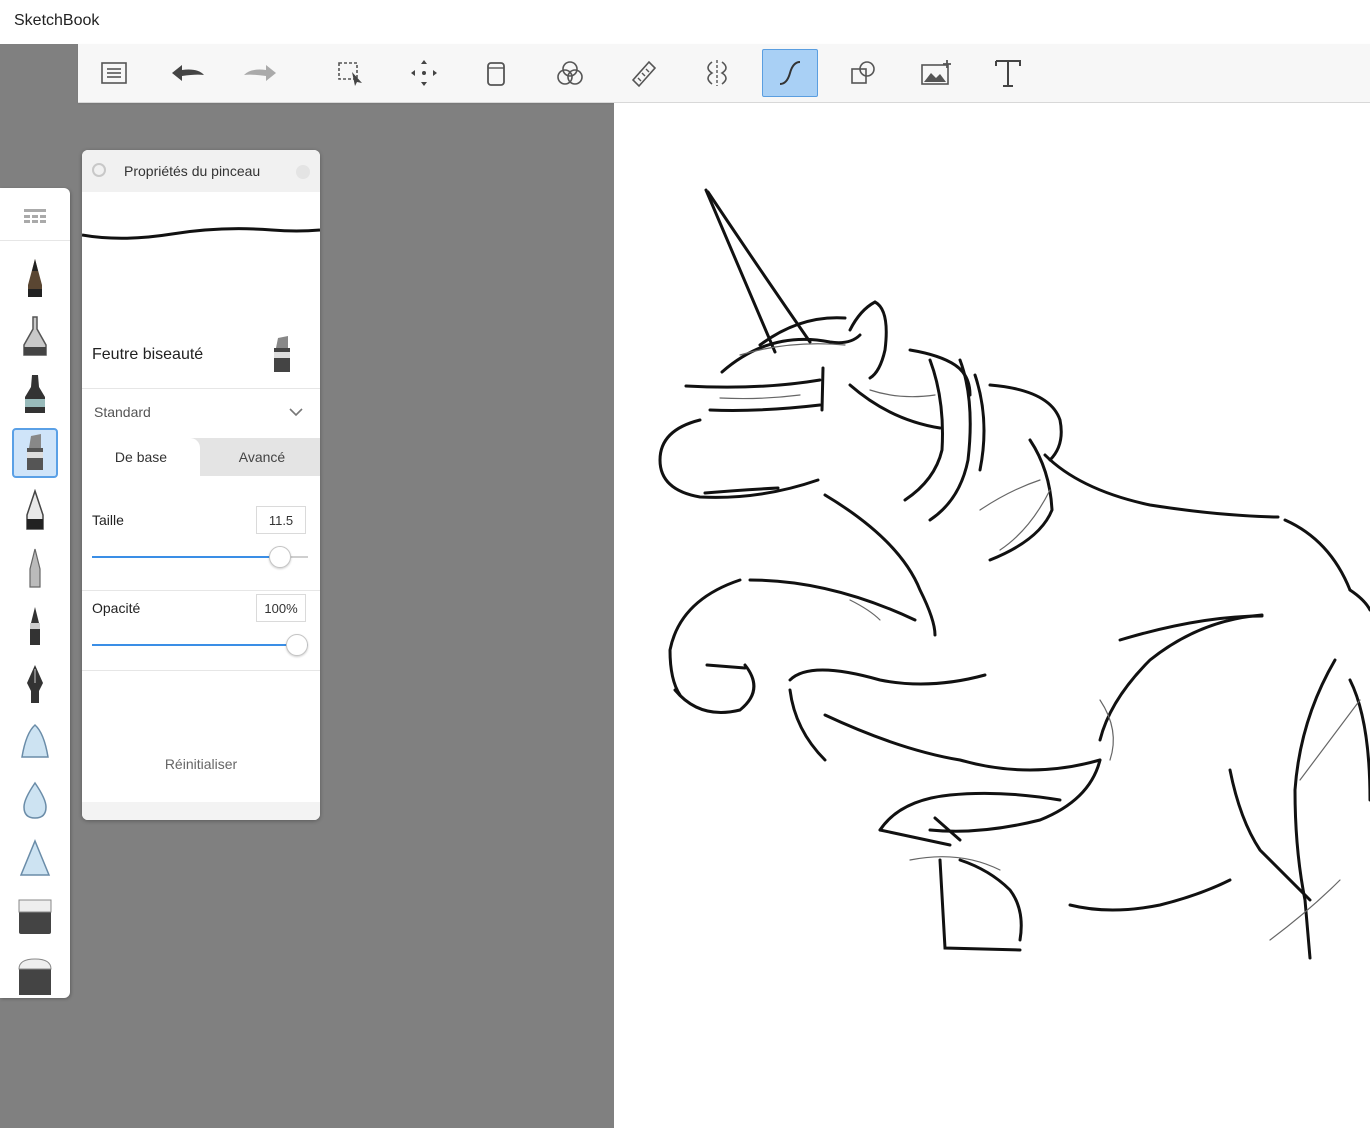  I want to click on brush-fineliner, so click(35, 569).